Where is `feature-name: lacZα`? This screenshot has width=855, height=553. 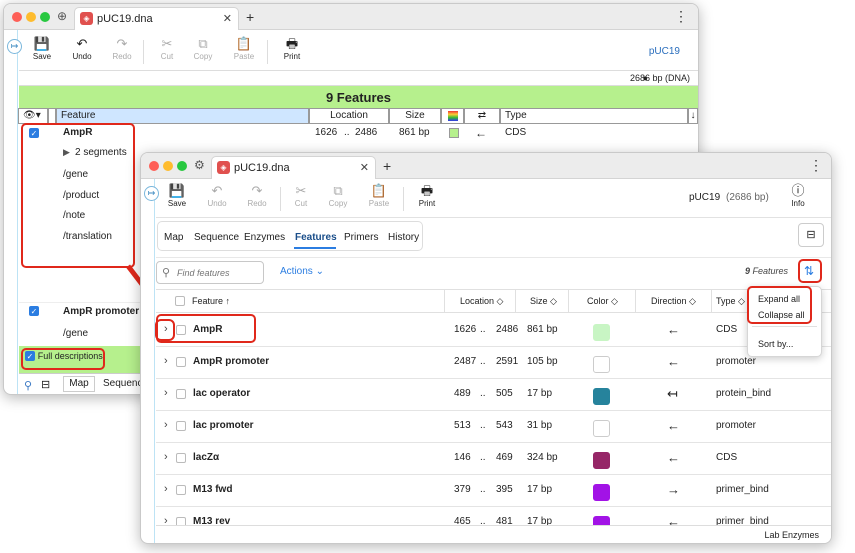 feature-name: lacZα is located at coordinates (206, 457).